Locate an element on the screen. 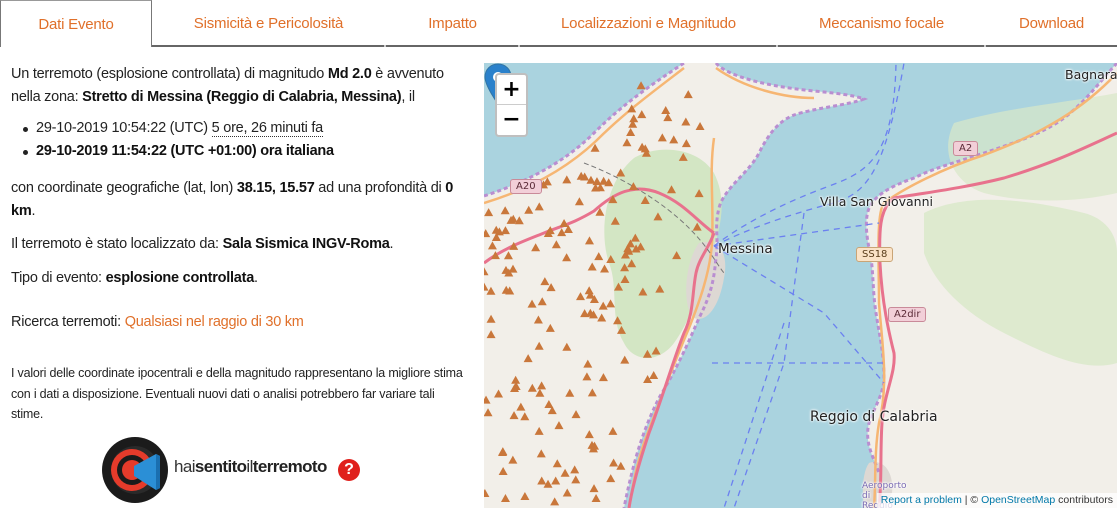 This screenshot has height=509, width=1117. depth-label: ad una profondità di is located at coordinates (380, 188).